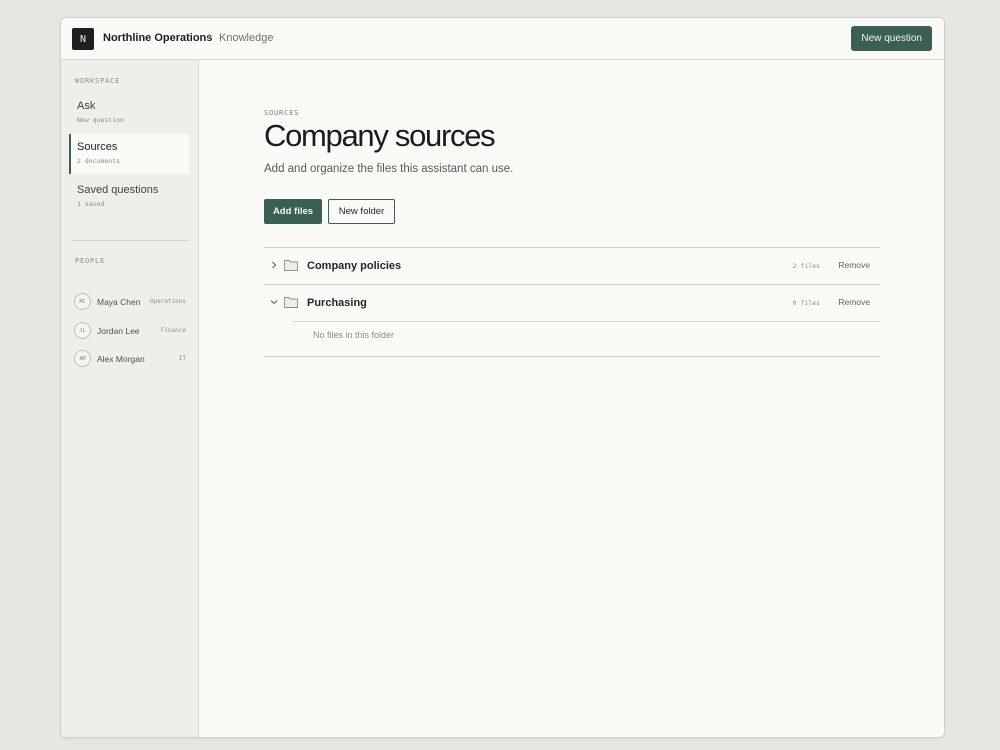 The width and height of the screenshot is (1000, 750). What do you see at coordinates (86, 106) in the screenshot?
I see `sidebar-item-label: Ask` at bounding box center [86, 106].